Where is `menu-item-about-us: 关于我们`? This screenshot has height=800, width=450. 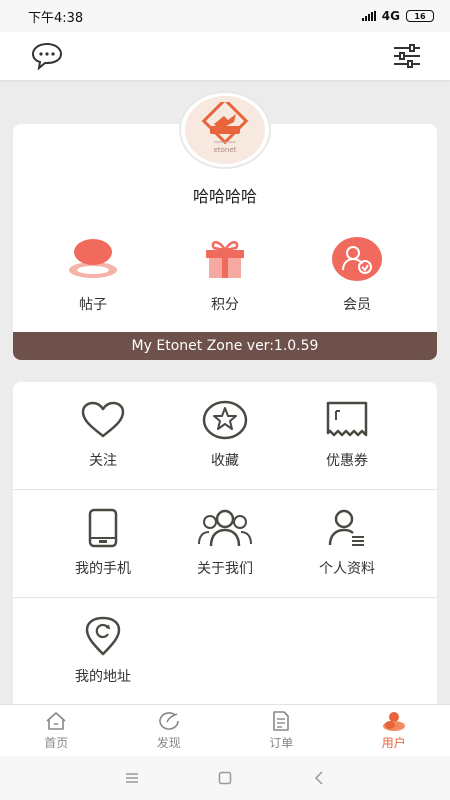
menu-item-about-us: 关于我们 is located at coordinates (225, 543).